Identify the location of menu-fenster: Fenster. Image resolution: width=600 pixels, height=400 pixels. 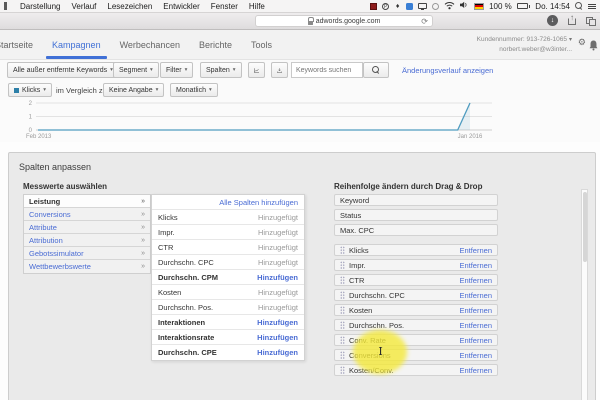
(224, 6).